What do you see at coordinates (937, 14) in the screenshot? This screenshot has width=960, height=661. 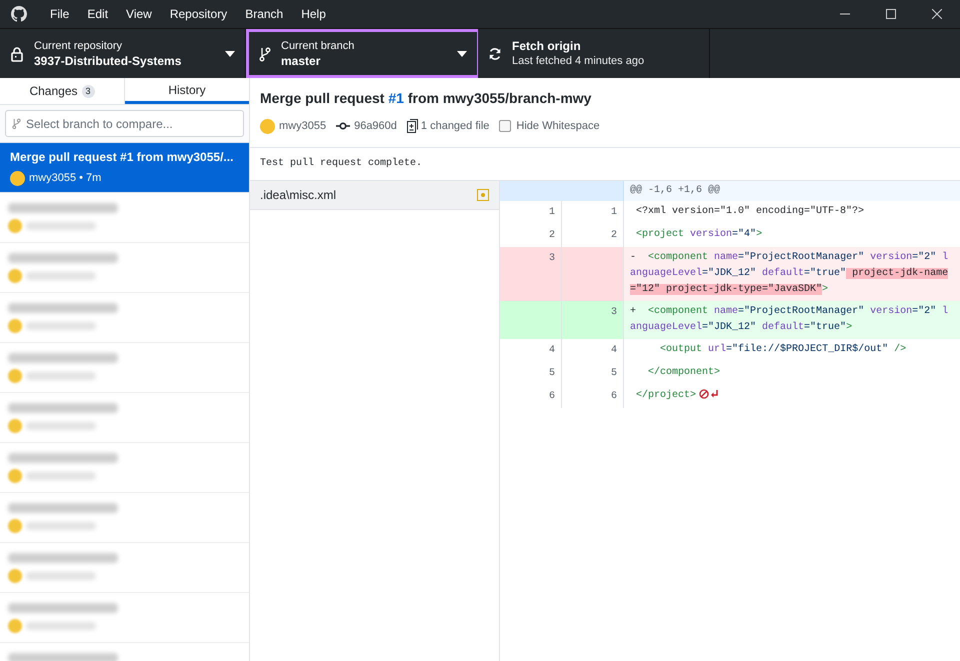 I see `close-icon` at bounding box center [937, 14].